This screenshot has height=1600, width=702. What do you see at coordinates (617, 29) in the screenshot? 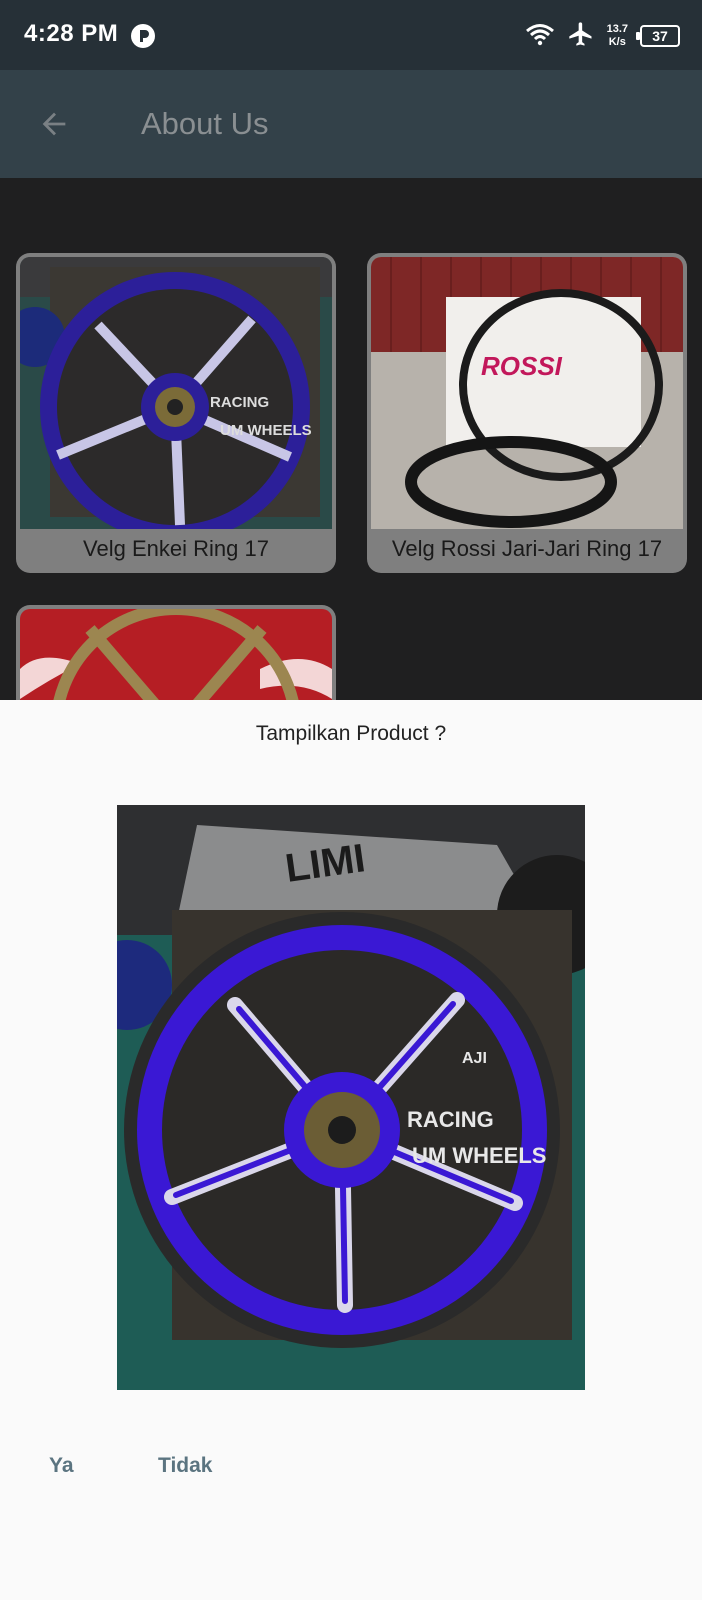
I see `net-speed-value: 13.7` at bounding box center [617, 29].